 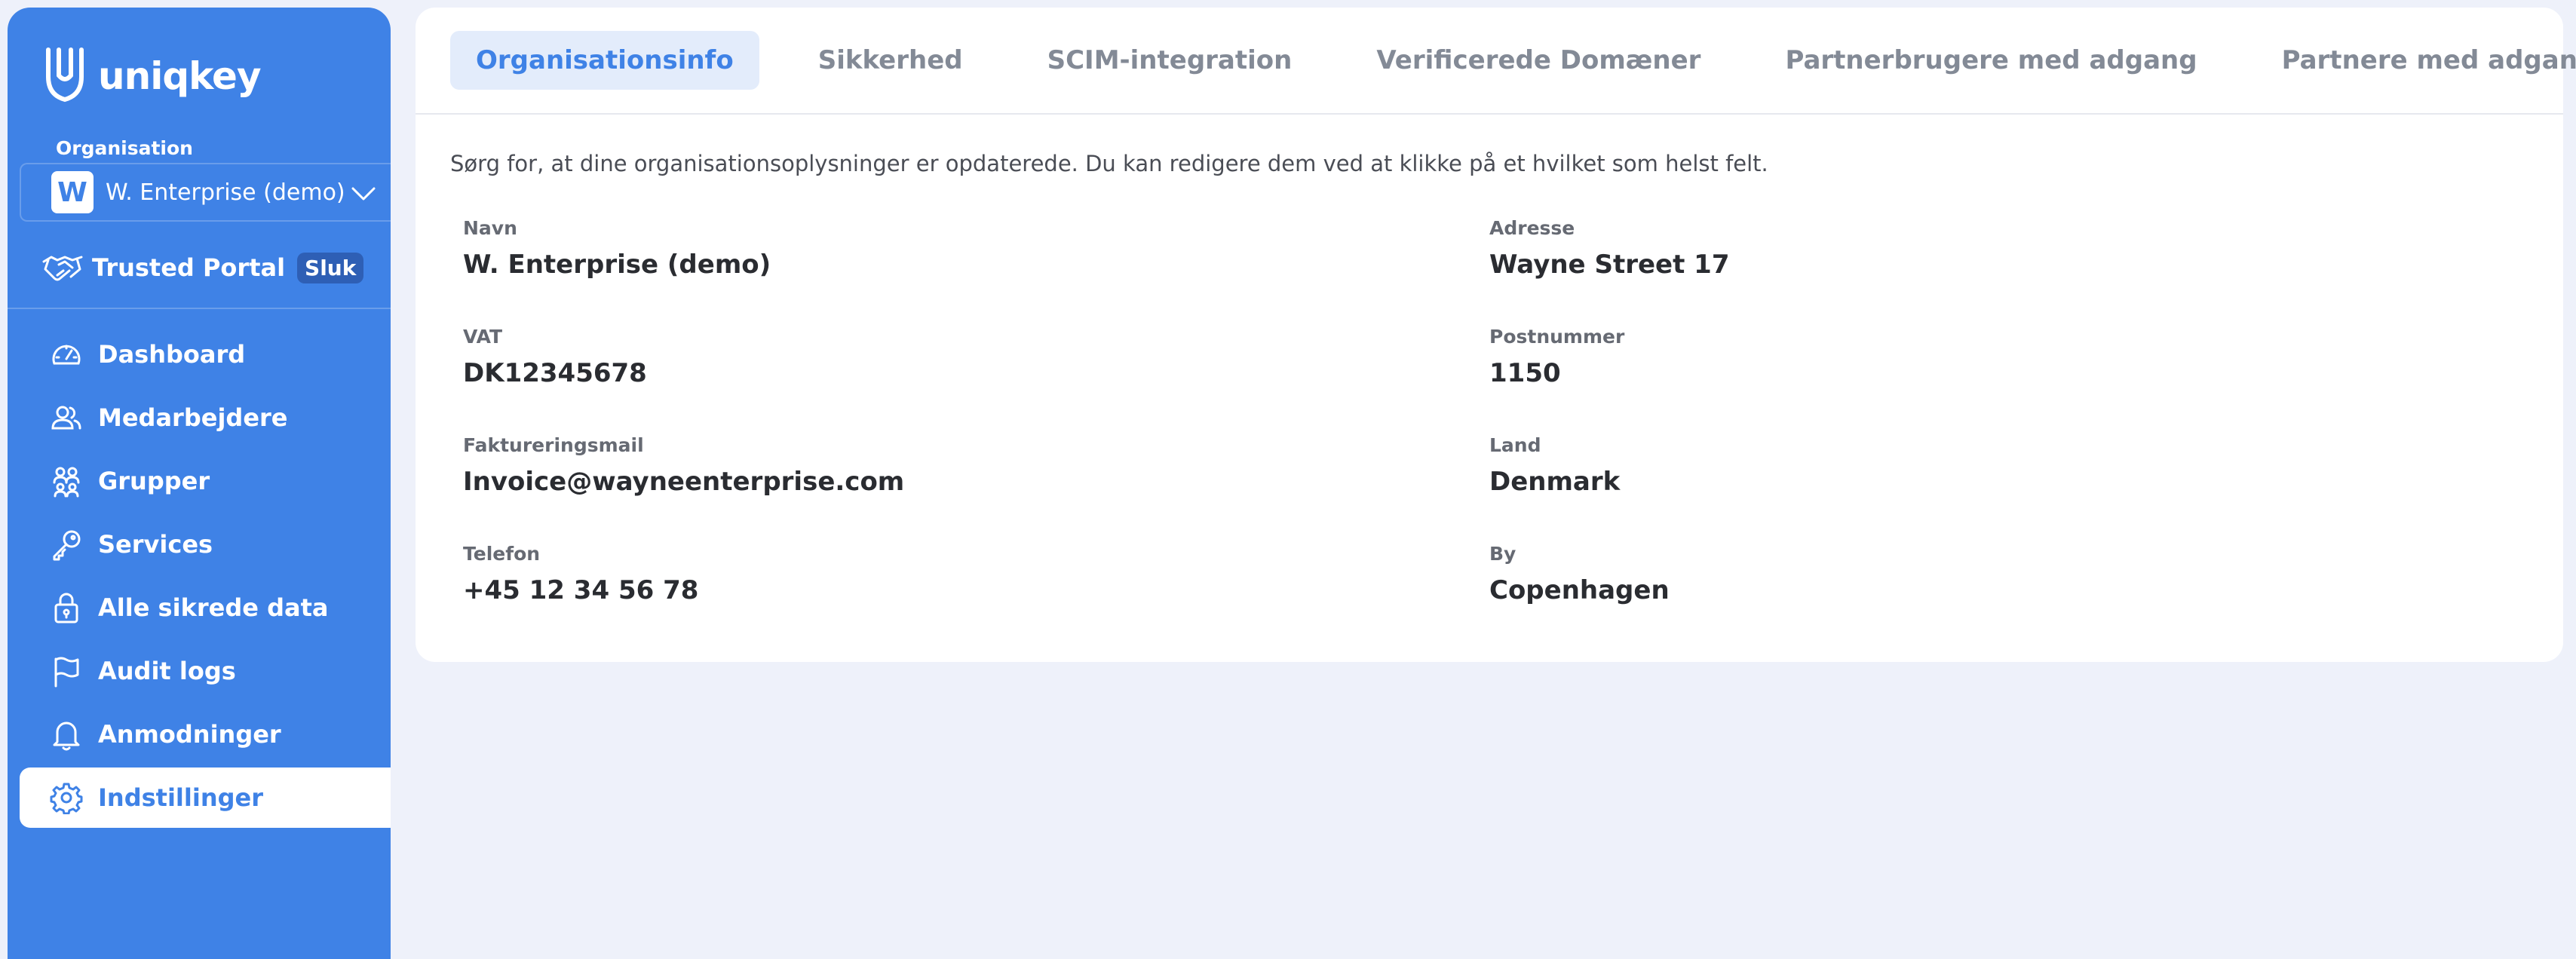 I want to click on postnummer-value: 1150, so click(x=1556, y=373).